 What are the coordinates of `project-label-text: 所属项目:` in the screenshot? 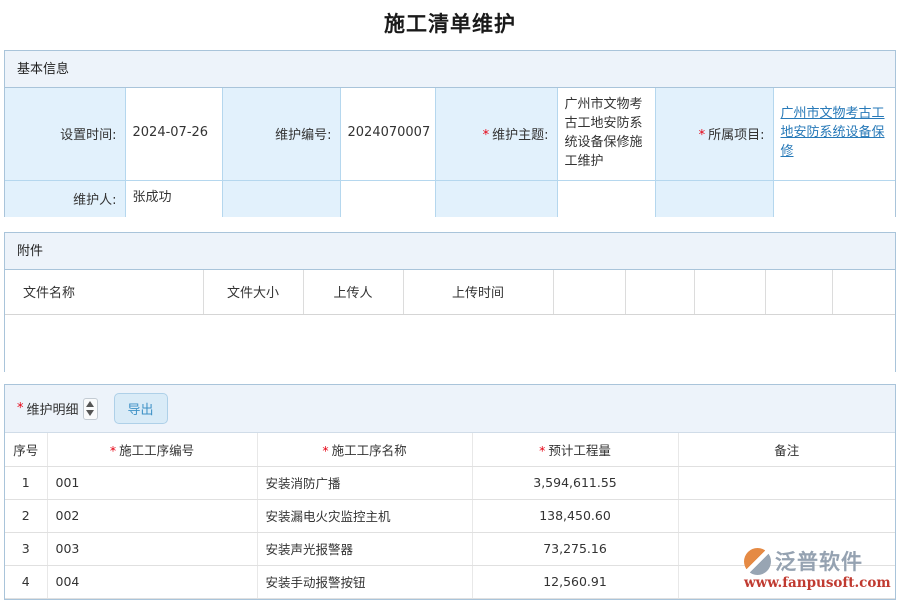 It's located at (736, 136).